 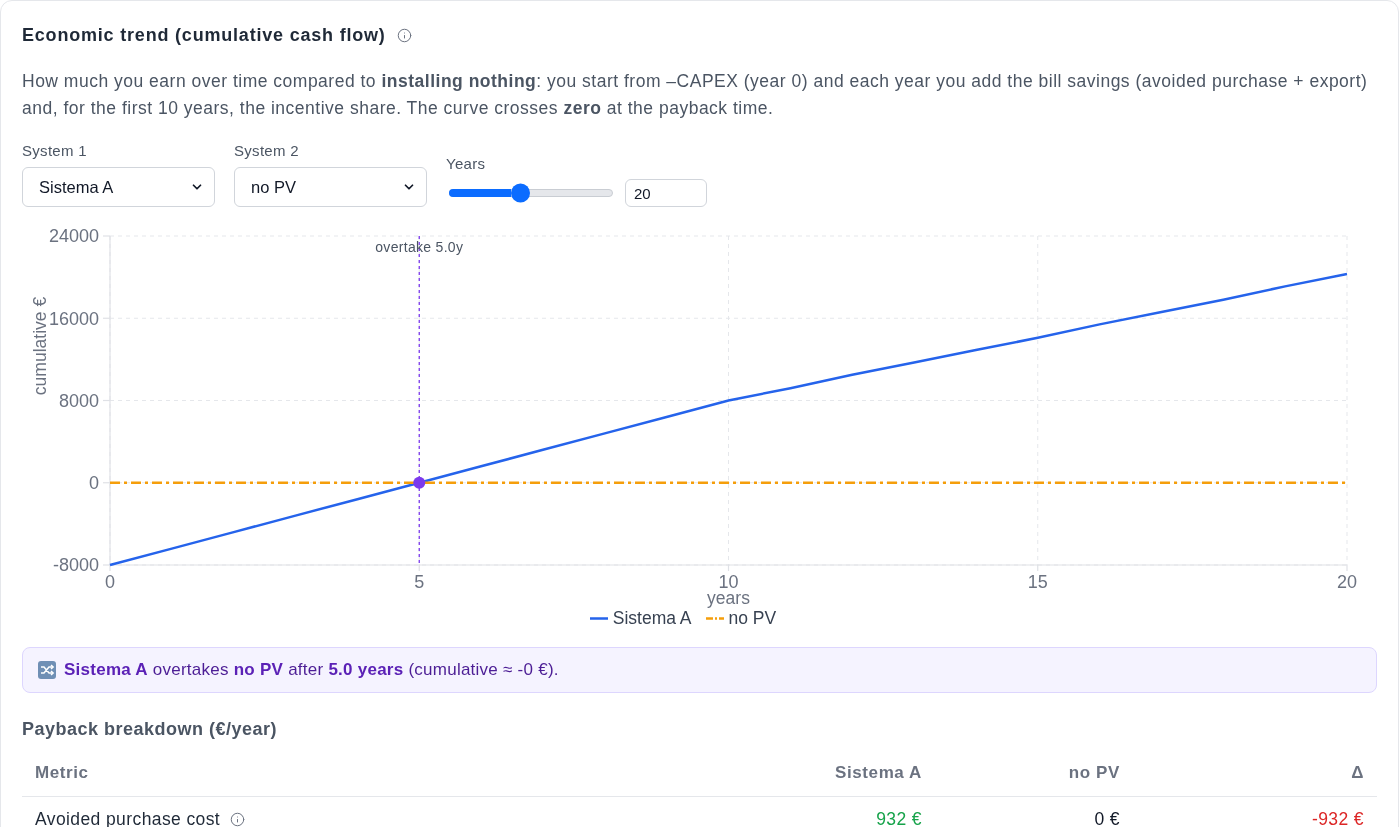 What do you see at coordinates (419, 246) in the screenshot?
I see `reference-line-label: overtake 5.0y` at bounding box center [419, 246].